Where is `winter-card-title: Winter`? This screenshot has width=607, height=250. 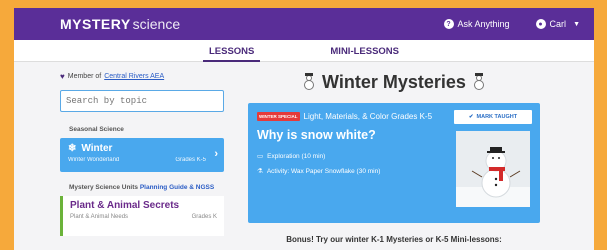 winter-card-title: Winter is located at coordinates (97, 148).